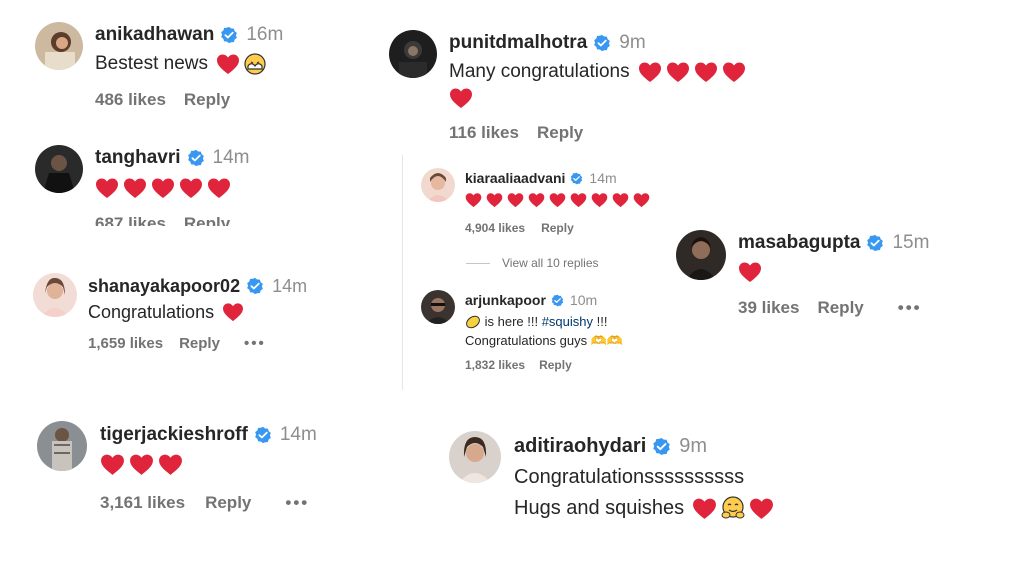 This screenshot has width=1024, height=576. What do you see at coordinates (125, 343) in the screenshot?
I see `likes-count: 1,659 likes` at bounding box center [125, 343].